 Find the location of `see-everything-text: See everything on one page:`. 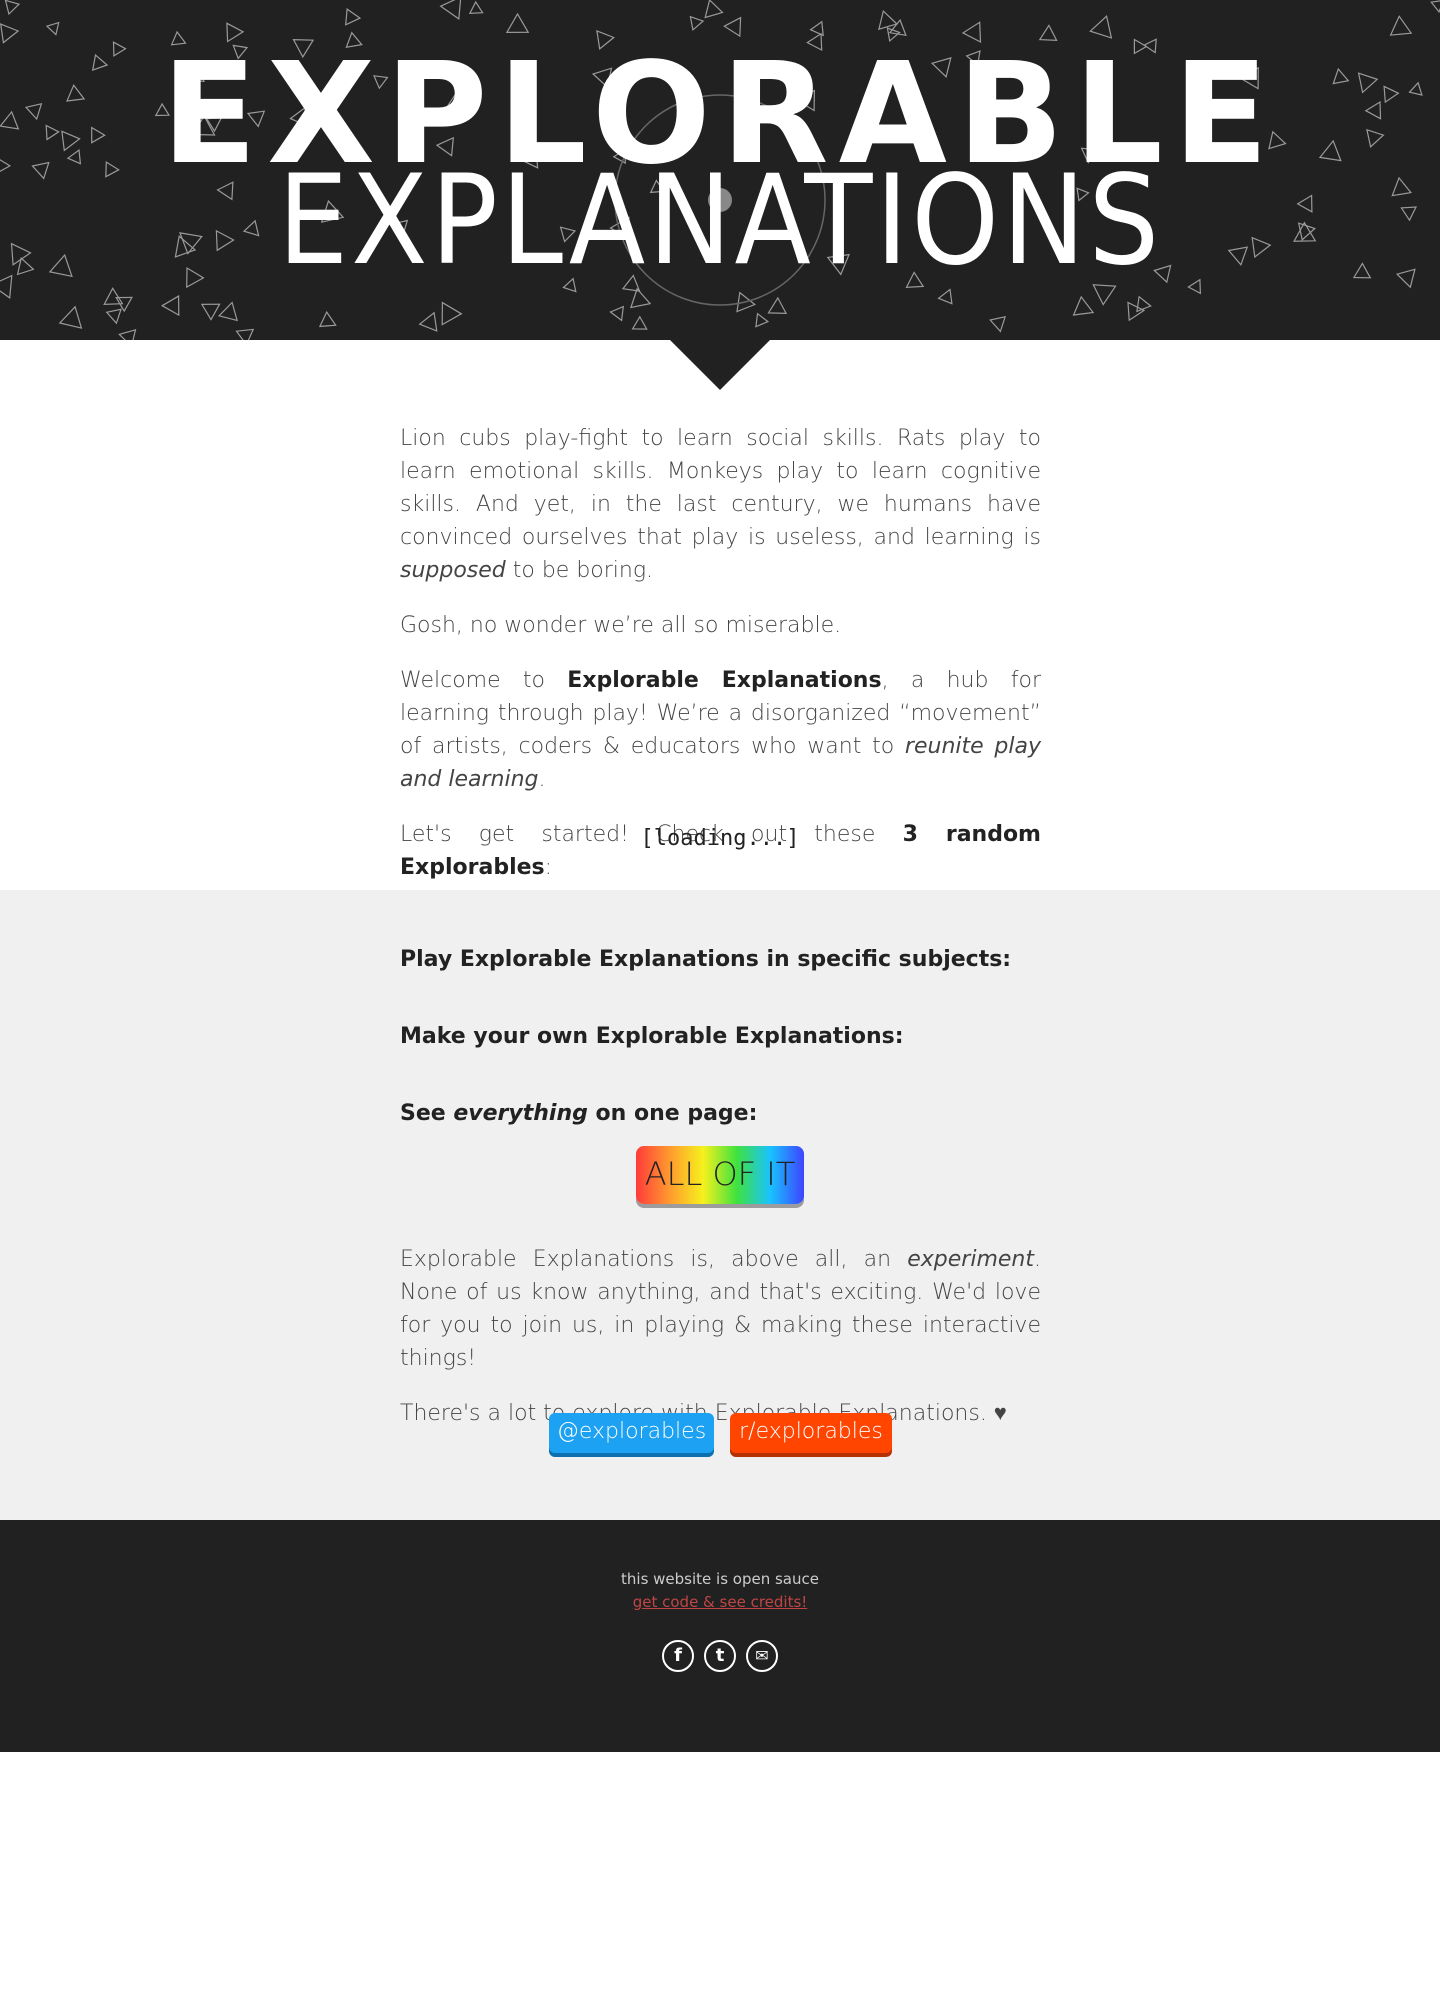

see-everything-text: See everything on one page: is located at coordinates (579, 1113).